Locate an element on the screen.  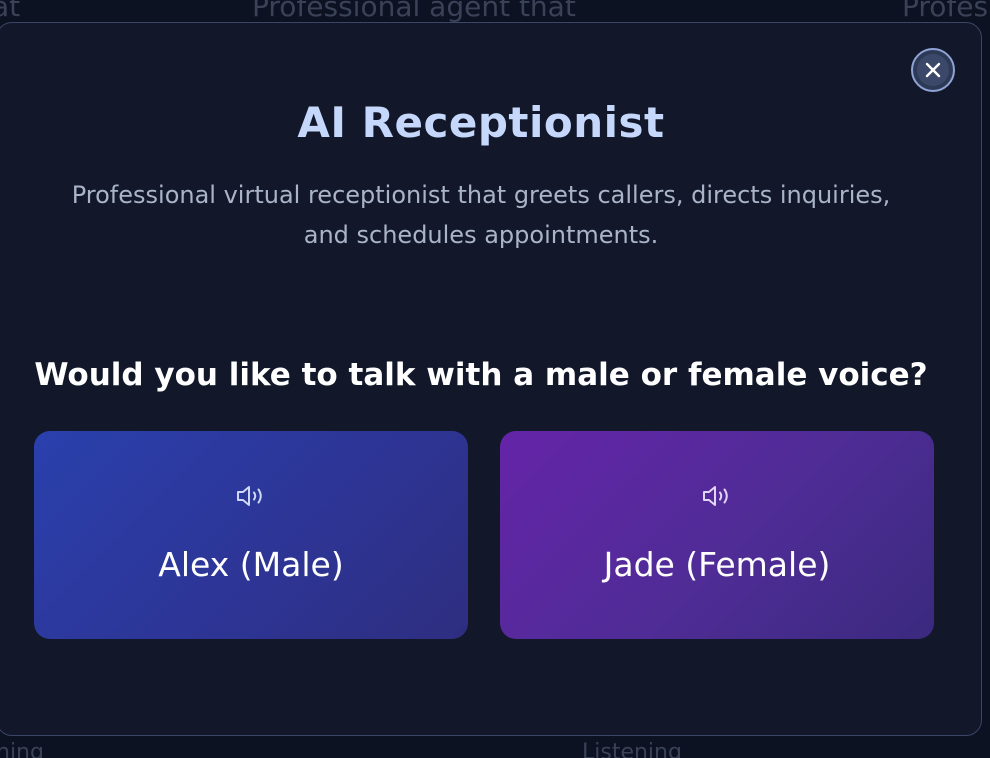
modal-title: AI Receptionist is located at coordinates (481, 122).